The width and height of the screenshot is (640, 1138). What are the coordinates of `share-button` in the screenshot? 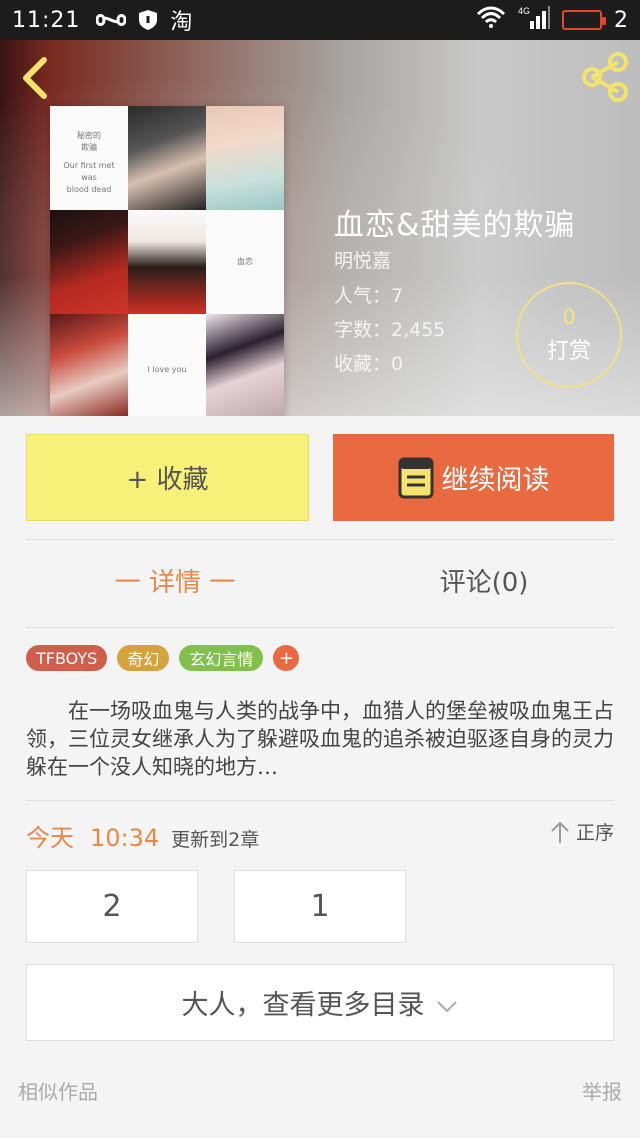 It's located at (605, 77).